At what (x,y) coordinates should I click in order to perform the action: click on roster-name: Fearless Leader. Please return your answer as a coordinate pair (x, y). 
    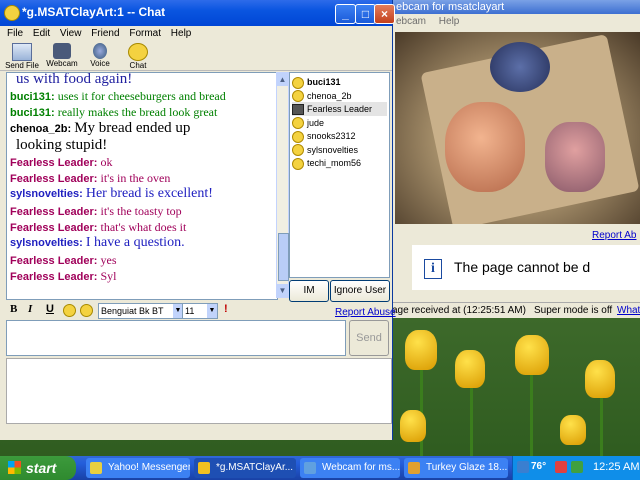
    Looking at the image, I should click on (340, 109).